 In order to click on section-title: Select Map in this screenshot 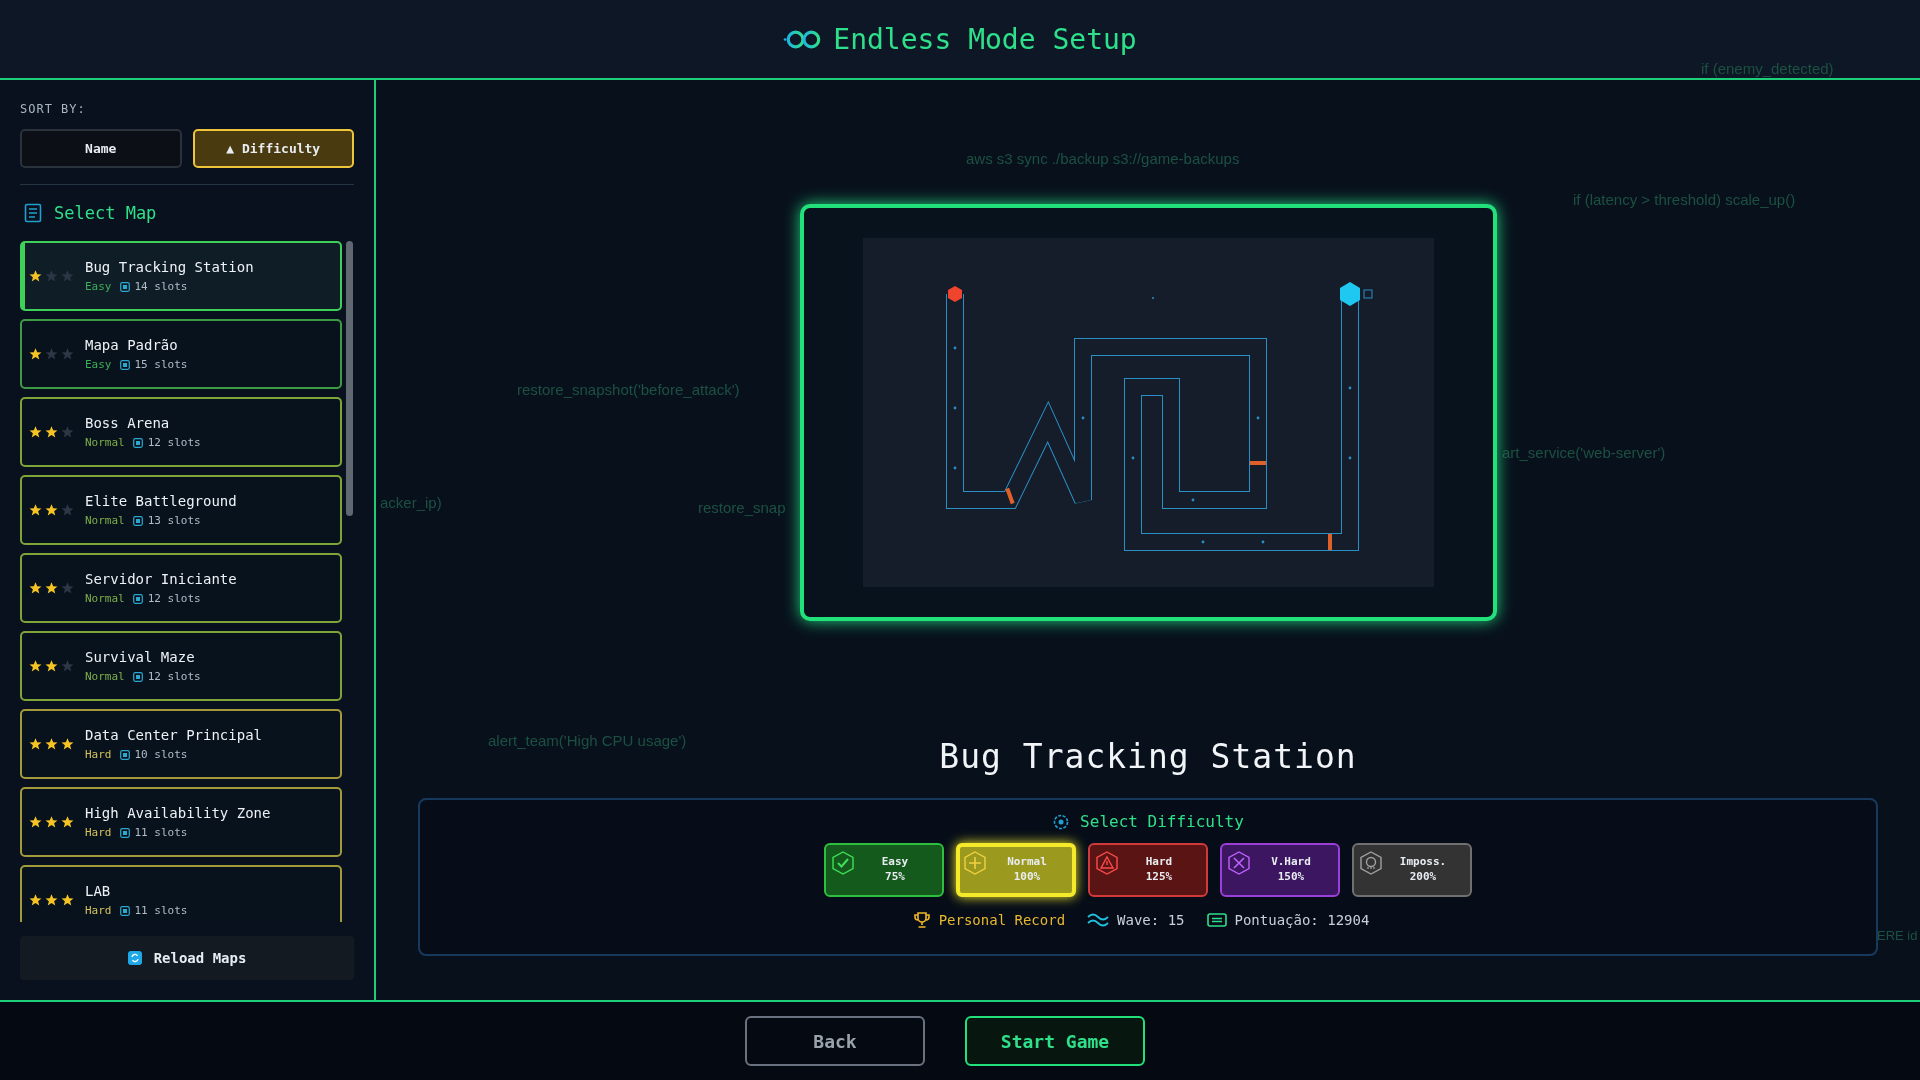, I will do `click(105, 213)`.